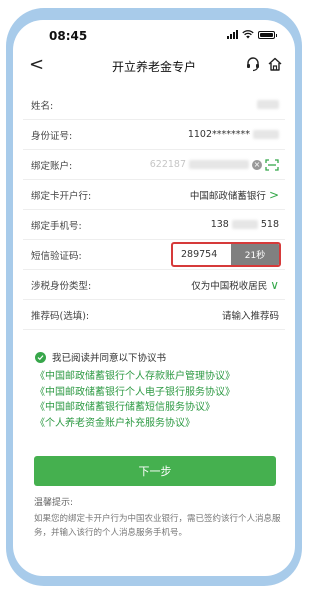 This screenshot has height=596, width=320. I want to click on nav-bar: < 开立养老金专户, so click(154, 65).